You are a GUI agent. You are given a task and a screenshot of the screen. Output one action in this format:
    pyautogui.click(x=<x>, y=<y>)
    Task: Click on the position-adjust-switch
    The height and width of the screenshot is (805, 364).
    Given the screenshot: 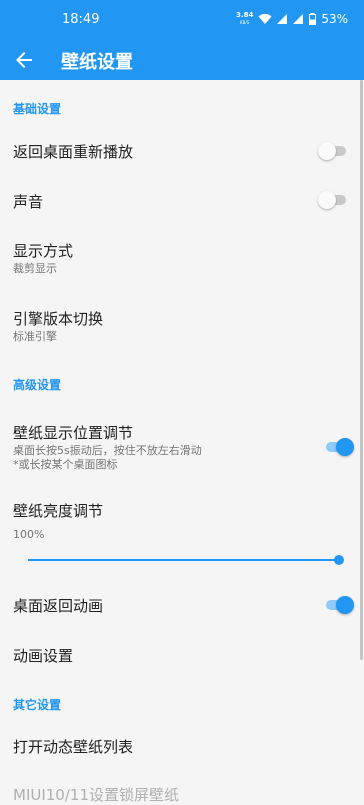 What is the action you would take?
    pyautogui.click(x=339, y=447)
    